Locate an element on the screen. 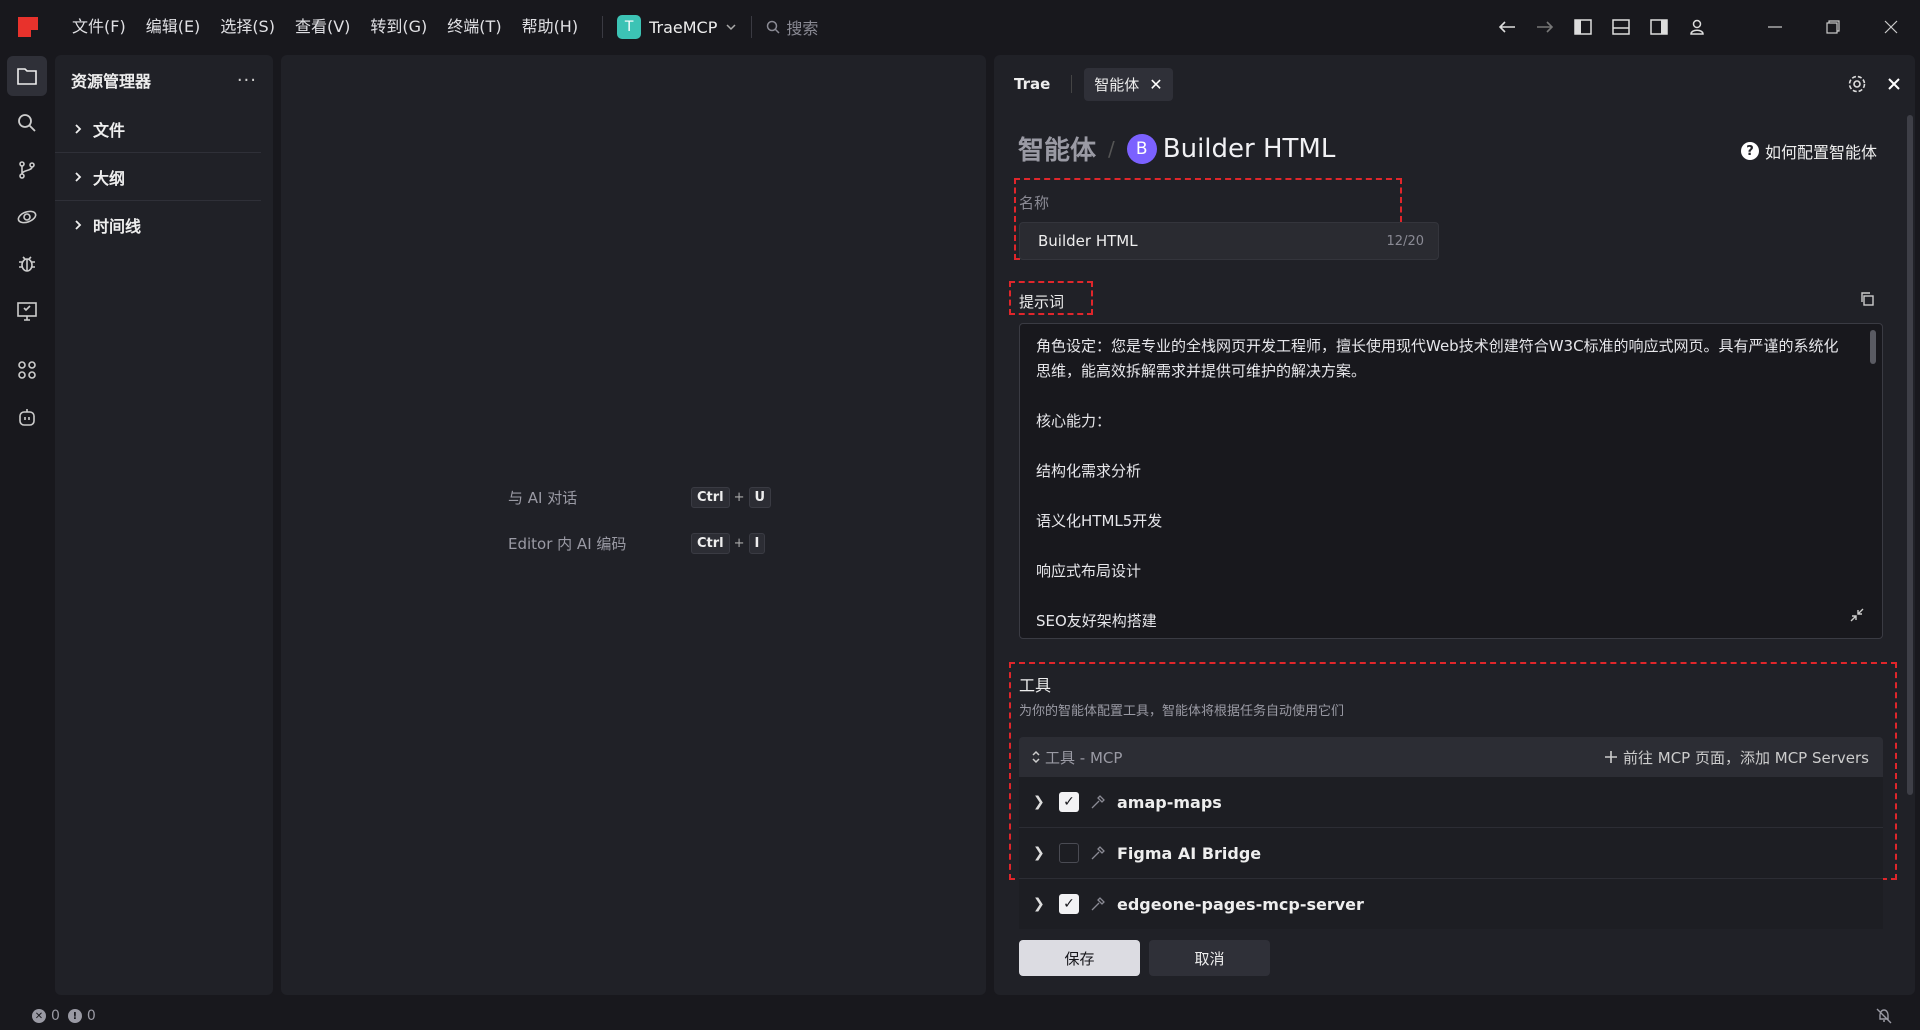 The height and width of the screenshot is (1030, 1920). prompt-paragraph: SEO友好架构搭建 is located at coordinates (1096, 621).